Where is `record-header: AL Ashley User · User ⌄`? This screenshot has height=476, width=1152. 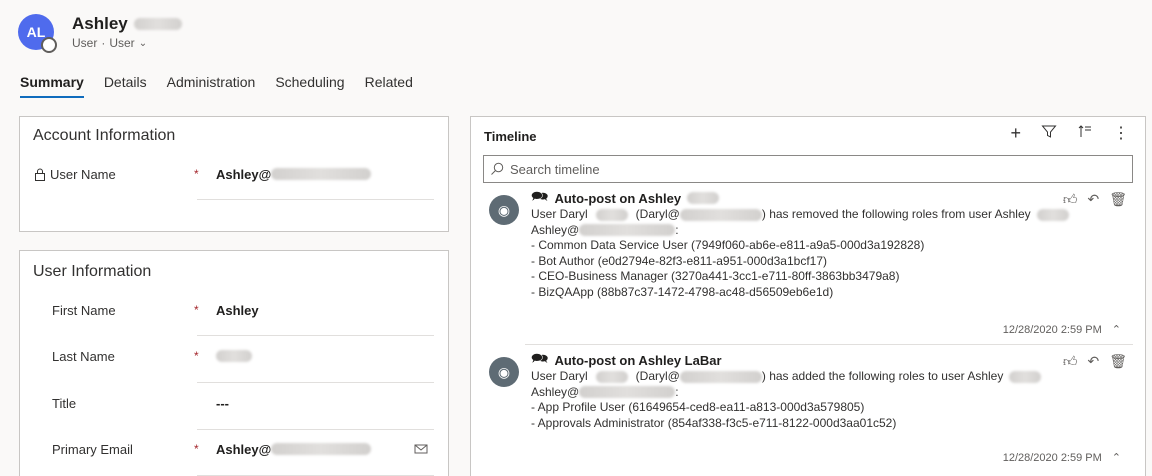 record-header: AL Ashley User · User ⌄ is located at coordinates (100, 32).